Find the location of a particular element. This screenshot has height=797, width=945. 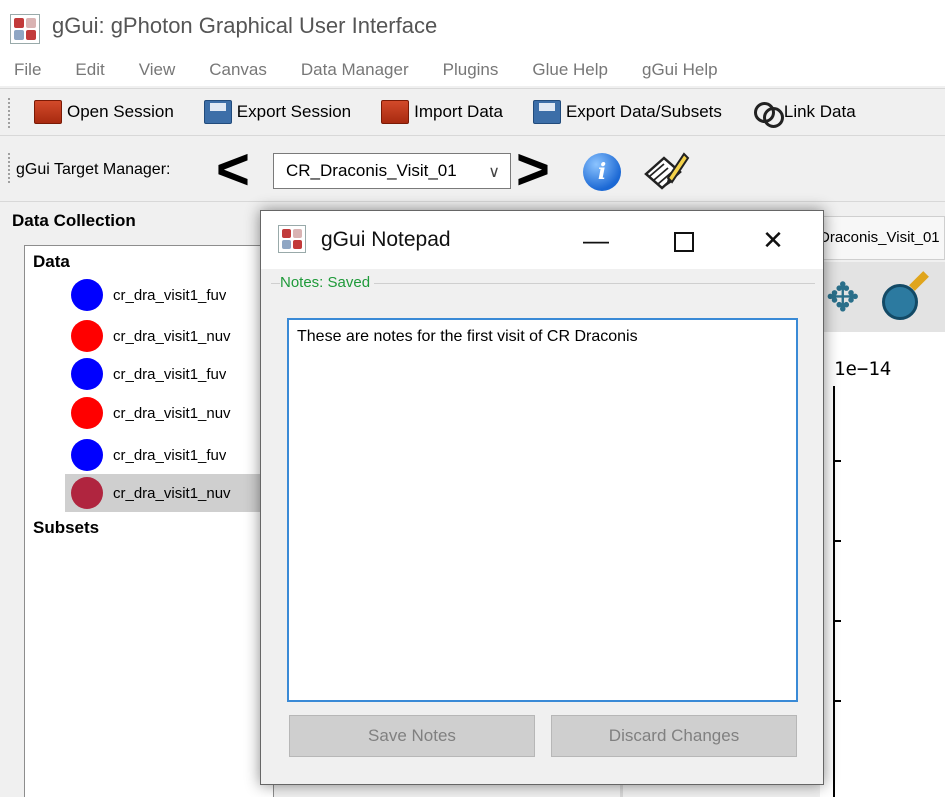

notepad-pencil-icon is located at coordinates (665, 171).